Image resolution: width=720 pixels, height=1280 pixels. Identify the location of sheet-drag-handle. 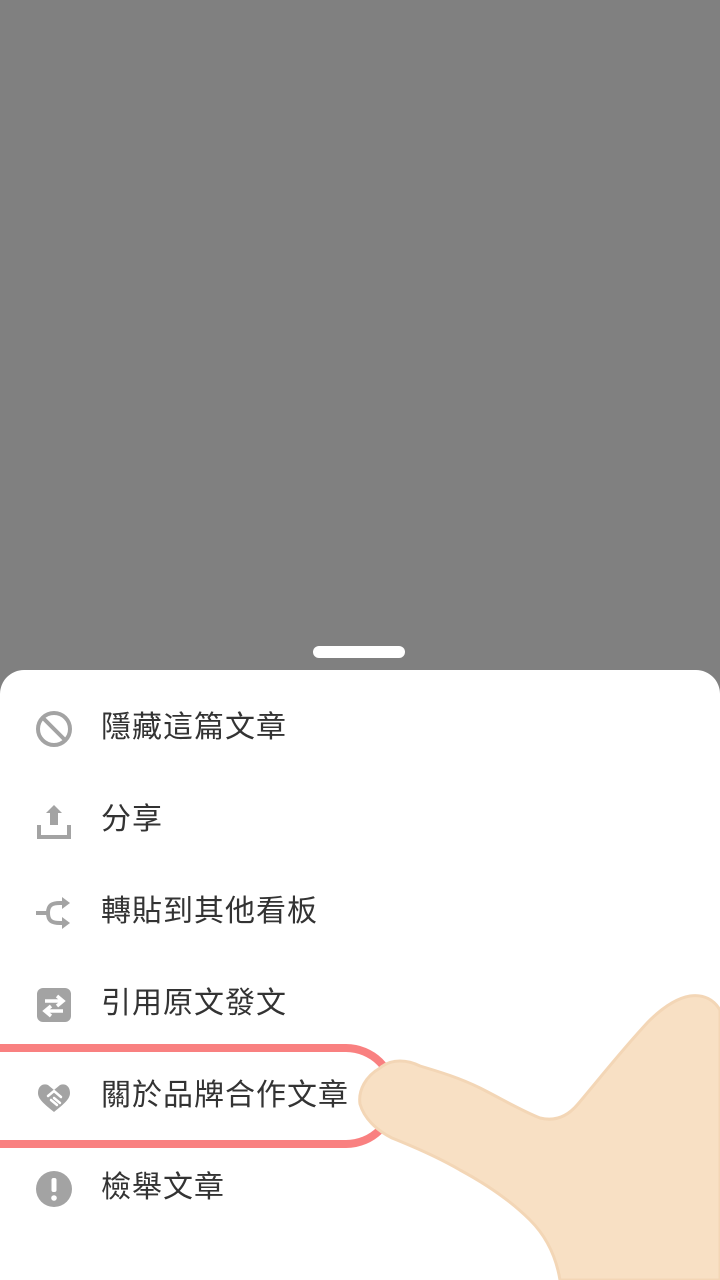
(359, 652).